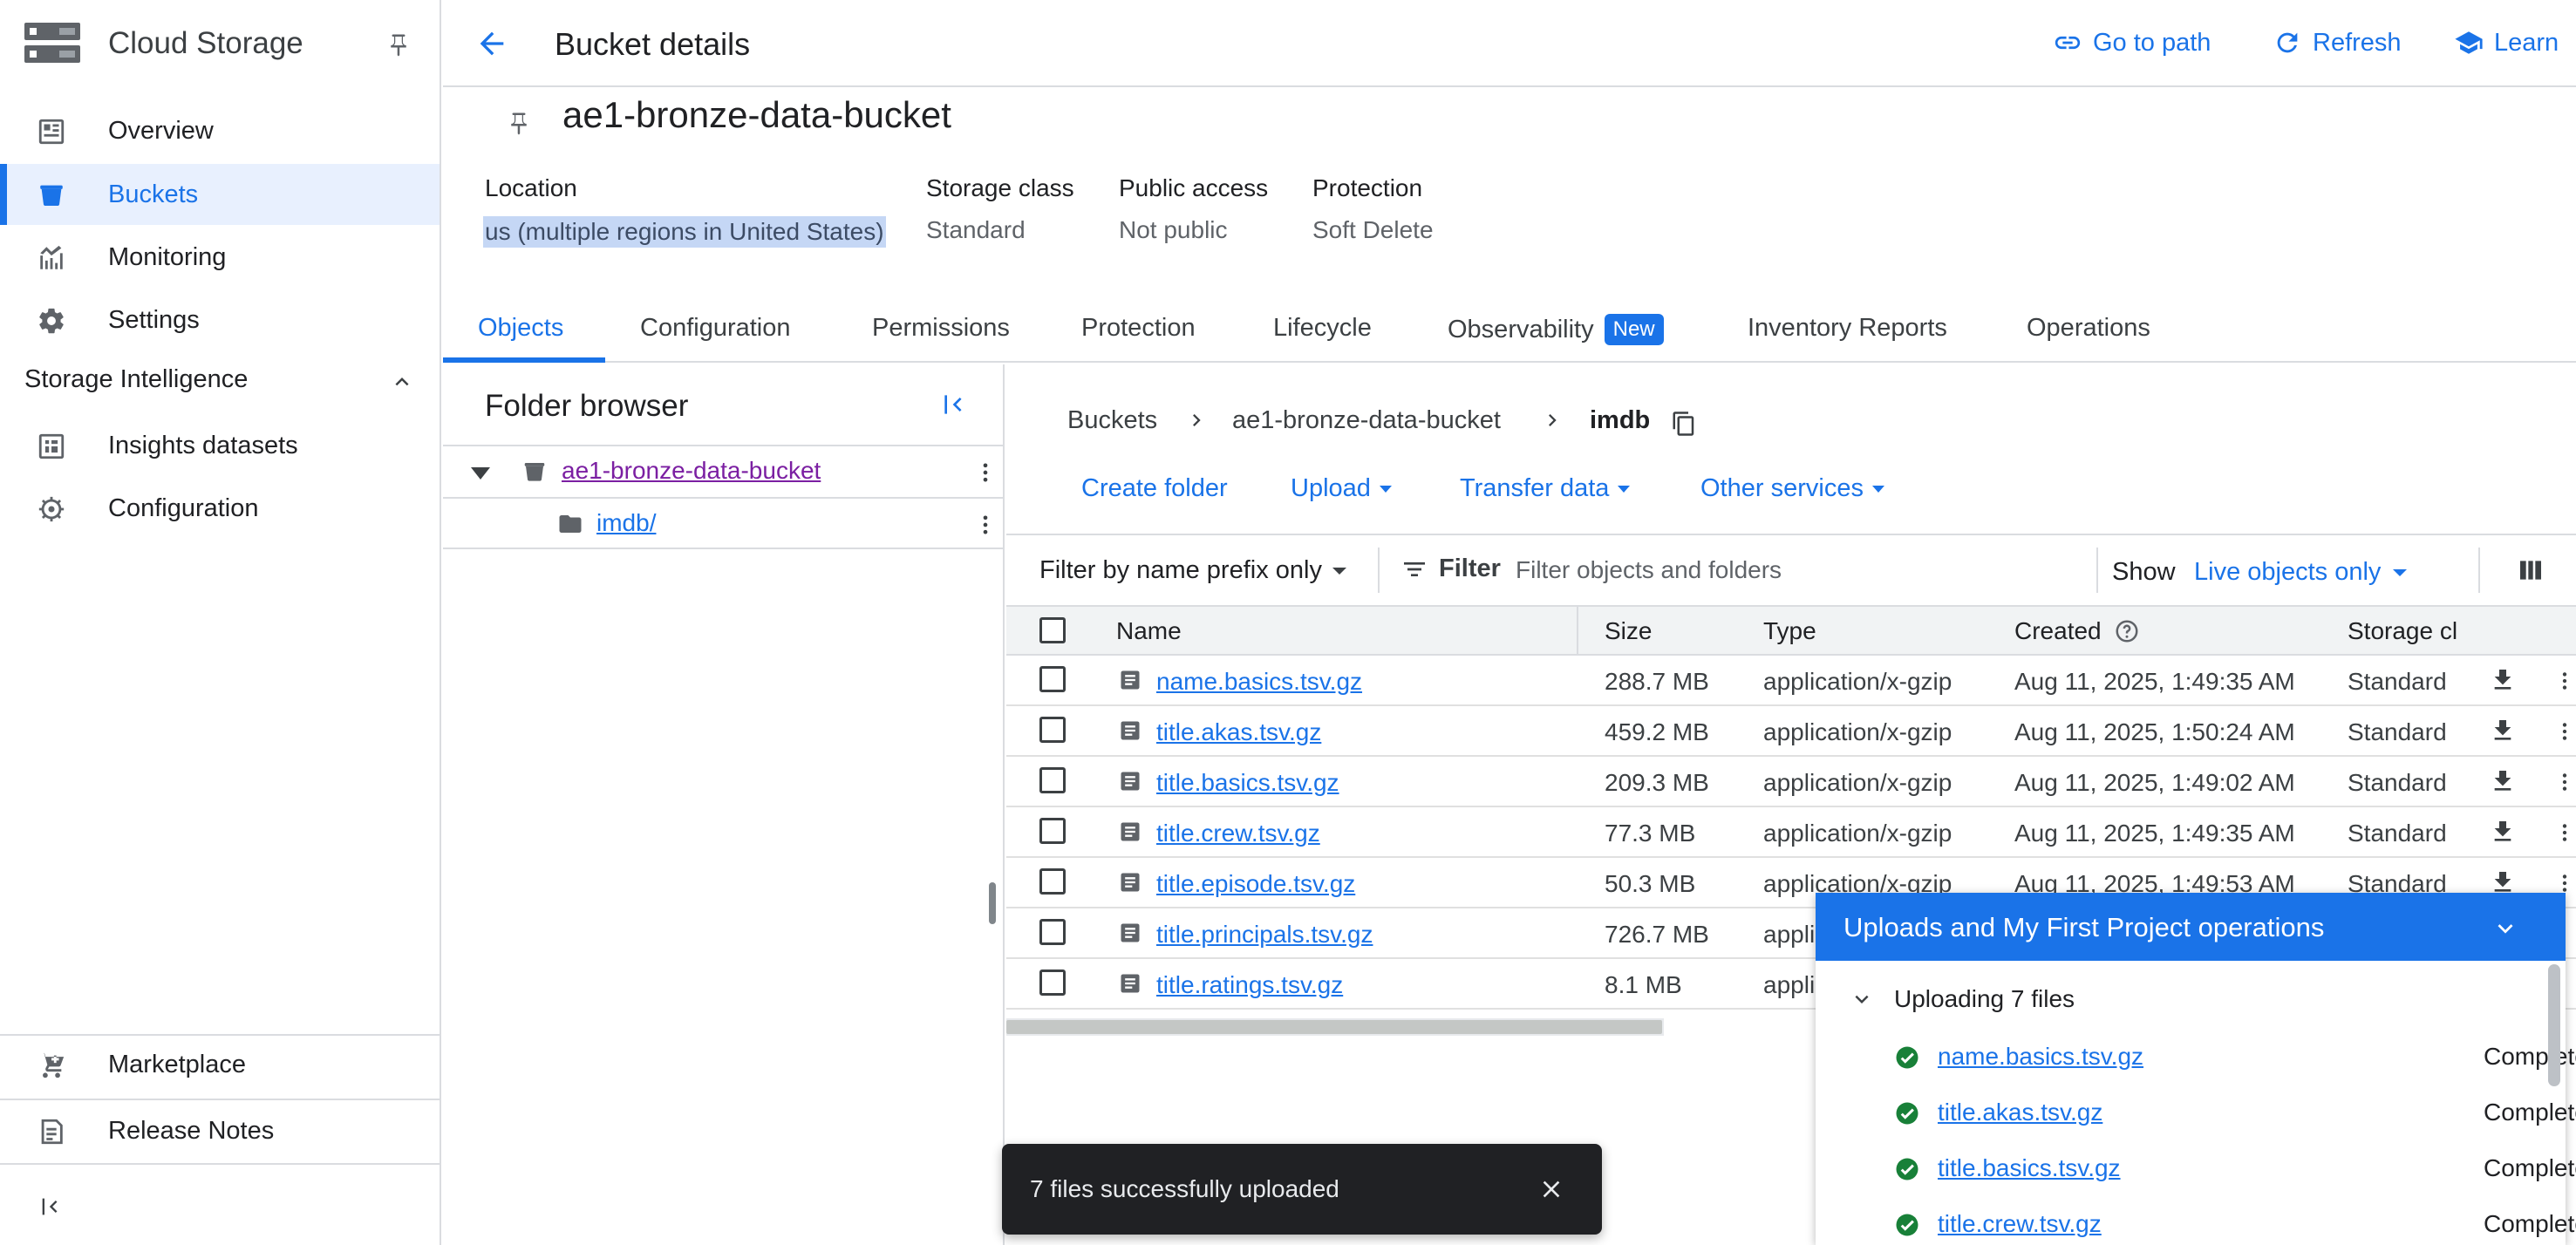  Describe the element at coordinates (1248, 783) in the screenshot. I see `object-name-link: title.basics.tsv.gz` at that location.